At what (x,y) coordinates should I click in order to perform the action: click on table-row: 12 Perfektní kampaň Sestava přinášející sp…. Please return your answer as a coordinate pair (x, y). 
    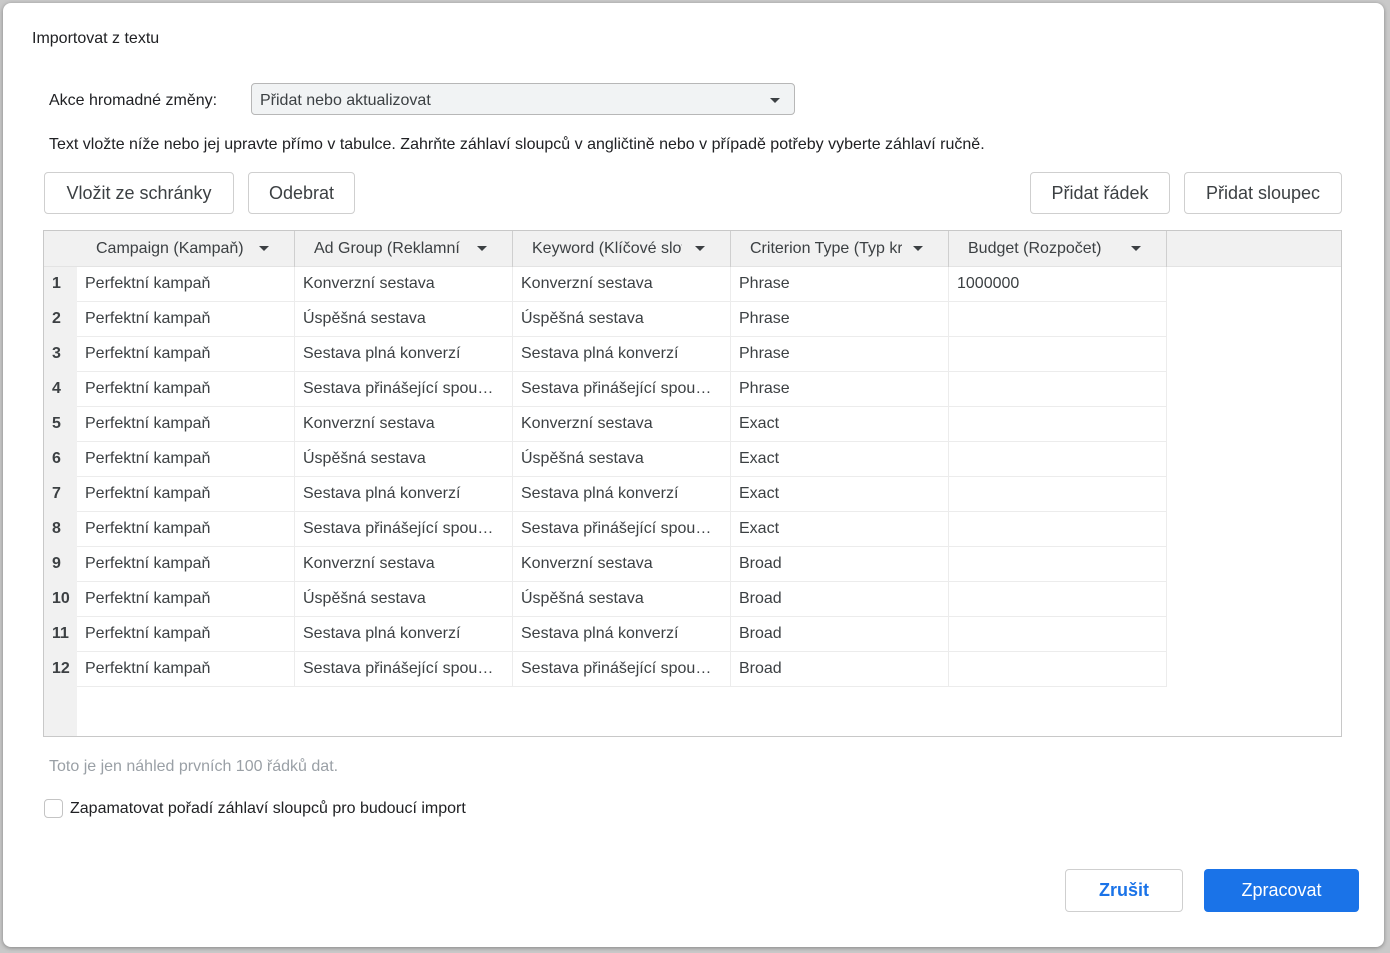
    Looking at the image, I should click on (605, 669).